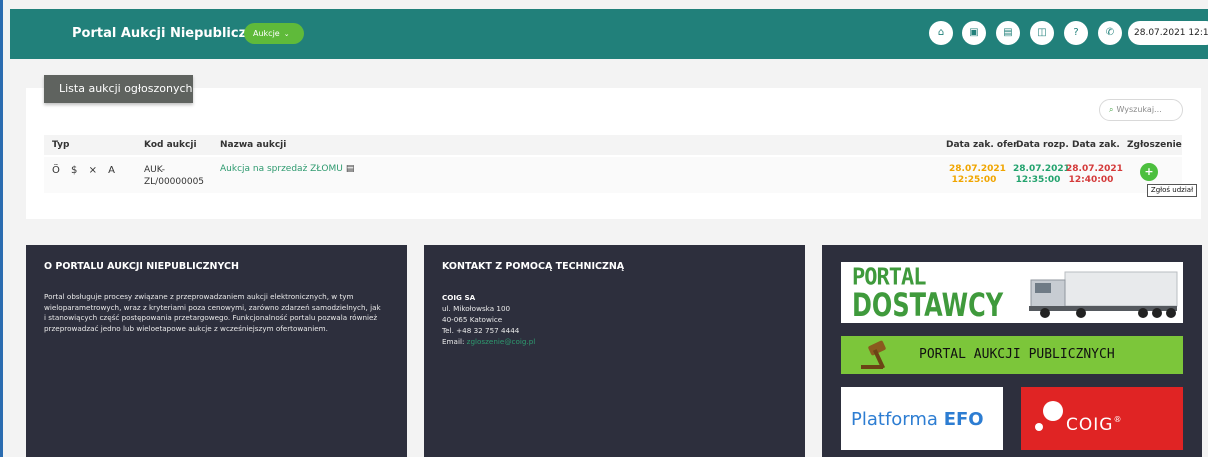 The width and height of the screenshot is (1208, 457). Describe the element at coordinates (501, 341) in the screenshot. I see `email-link: zgloszenie@coig.pl` at that location.